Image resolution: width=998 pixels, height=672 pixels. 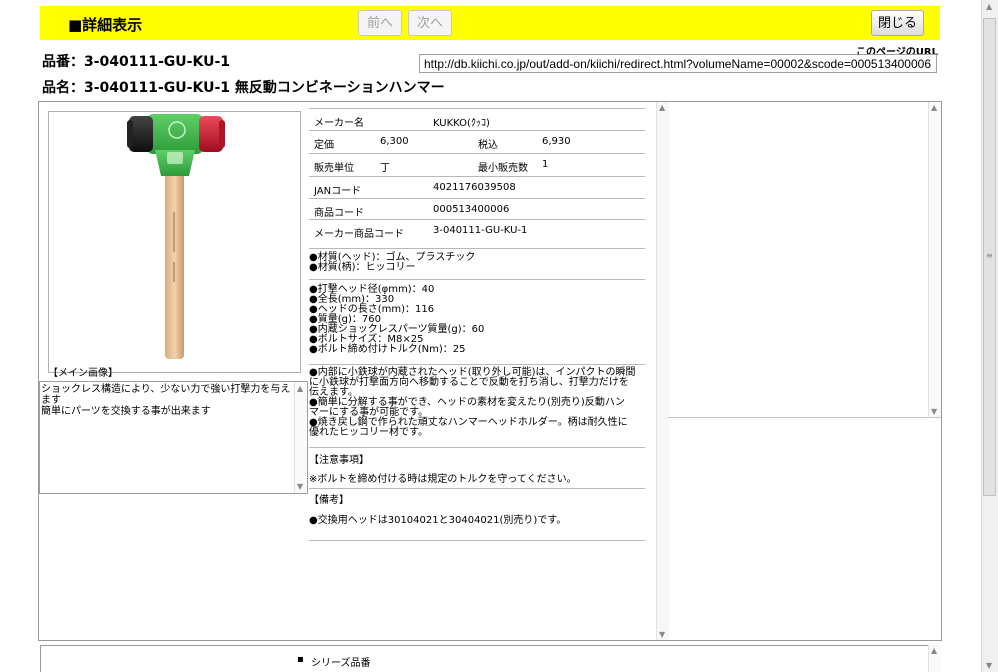 I want to click on caution-title: 【注意事項】, so click(x=339, y=460).